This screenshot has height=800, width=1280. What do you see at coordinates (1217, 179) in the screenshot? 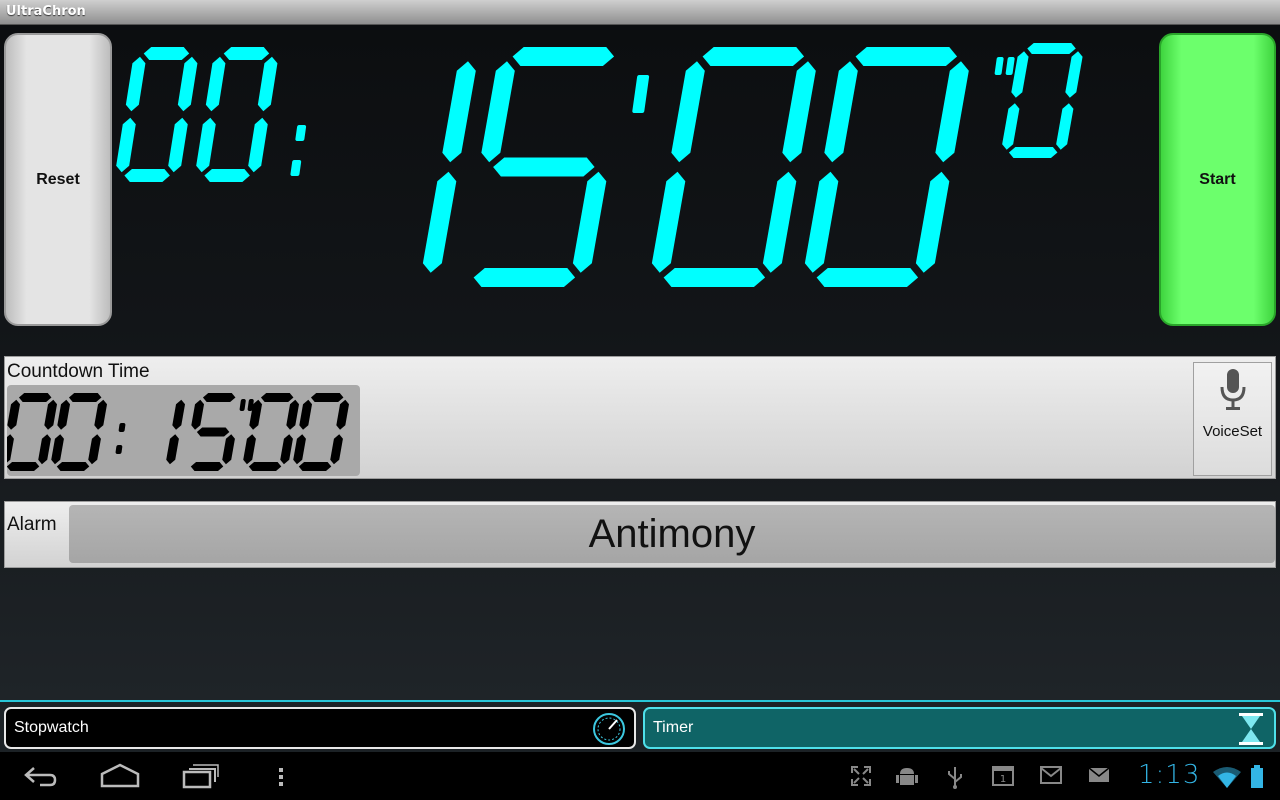
I see `start-button: Start` at bounding box center [1217, 179].